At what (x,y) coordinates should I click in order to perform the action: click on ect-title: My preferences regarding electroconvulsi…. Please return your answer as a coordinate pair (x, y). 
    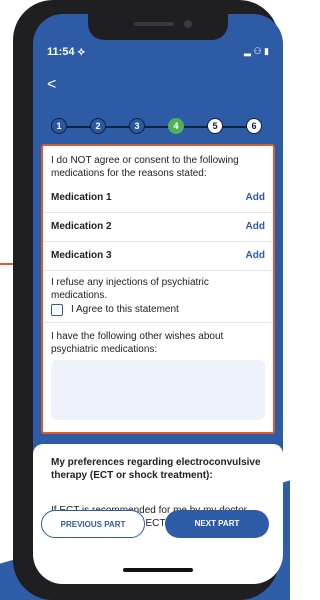
    Looking at the image, I should click on (156, 469).